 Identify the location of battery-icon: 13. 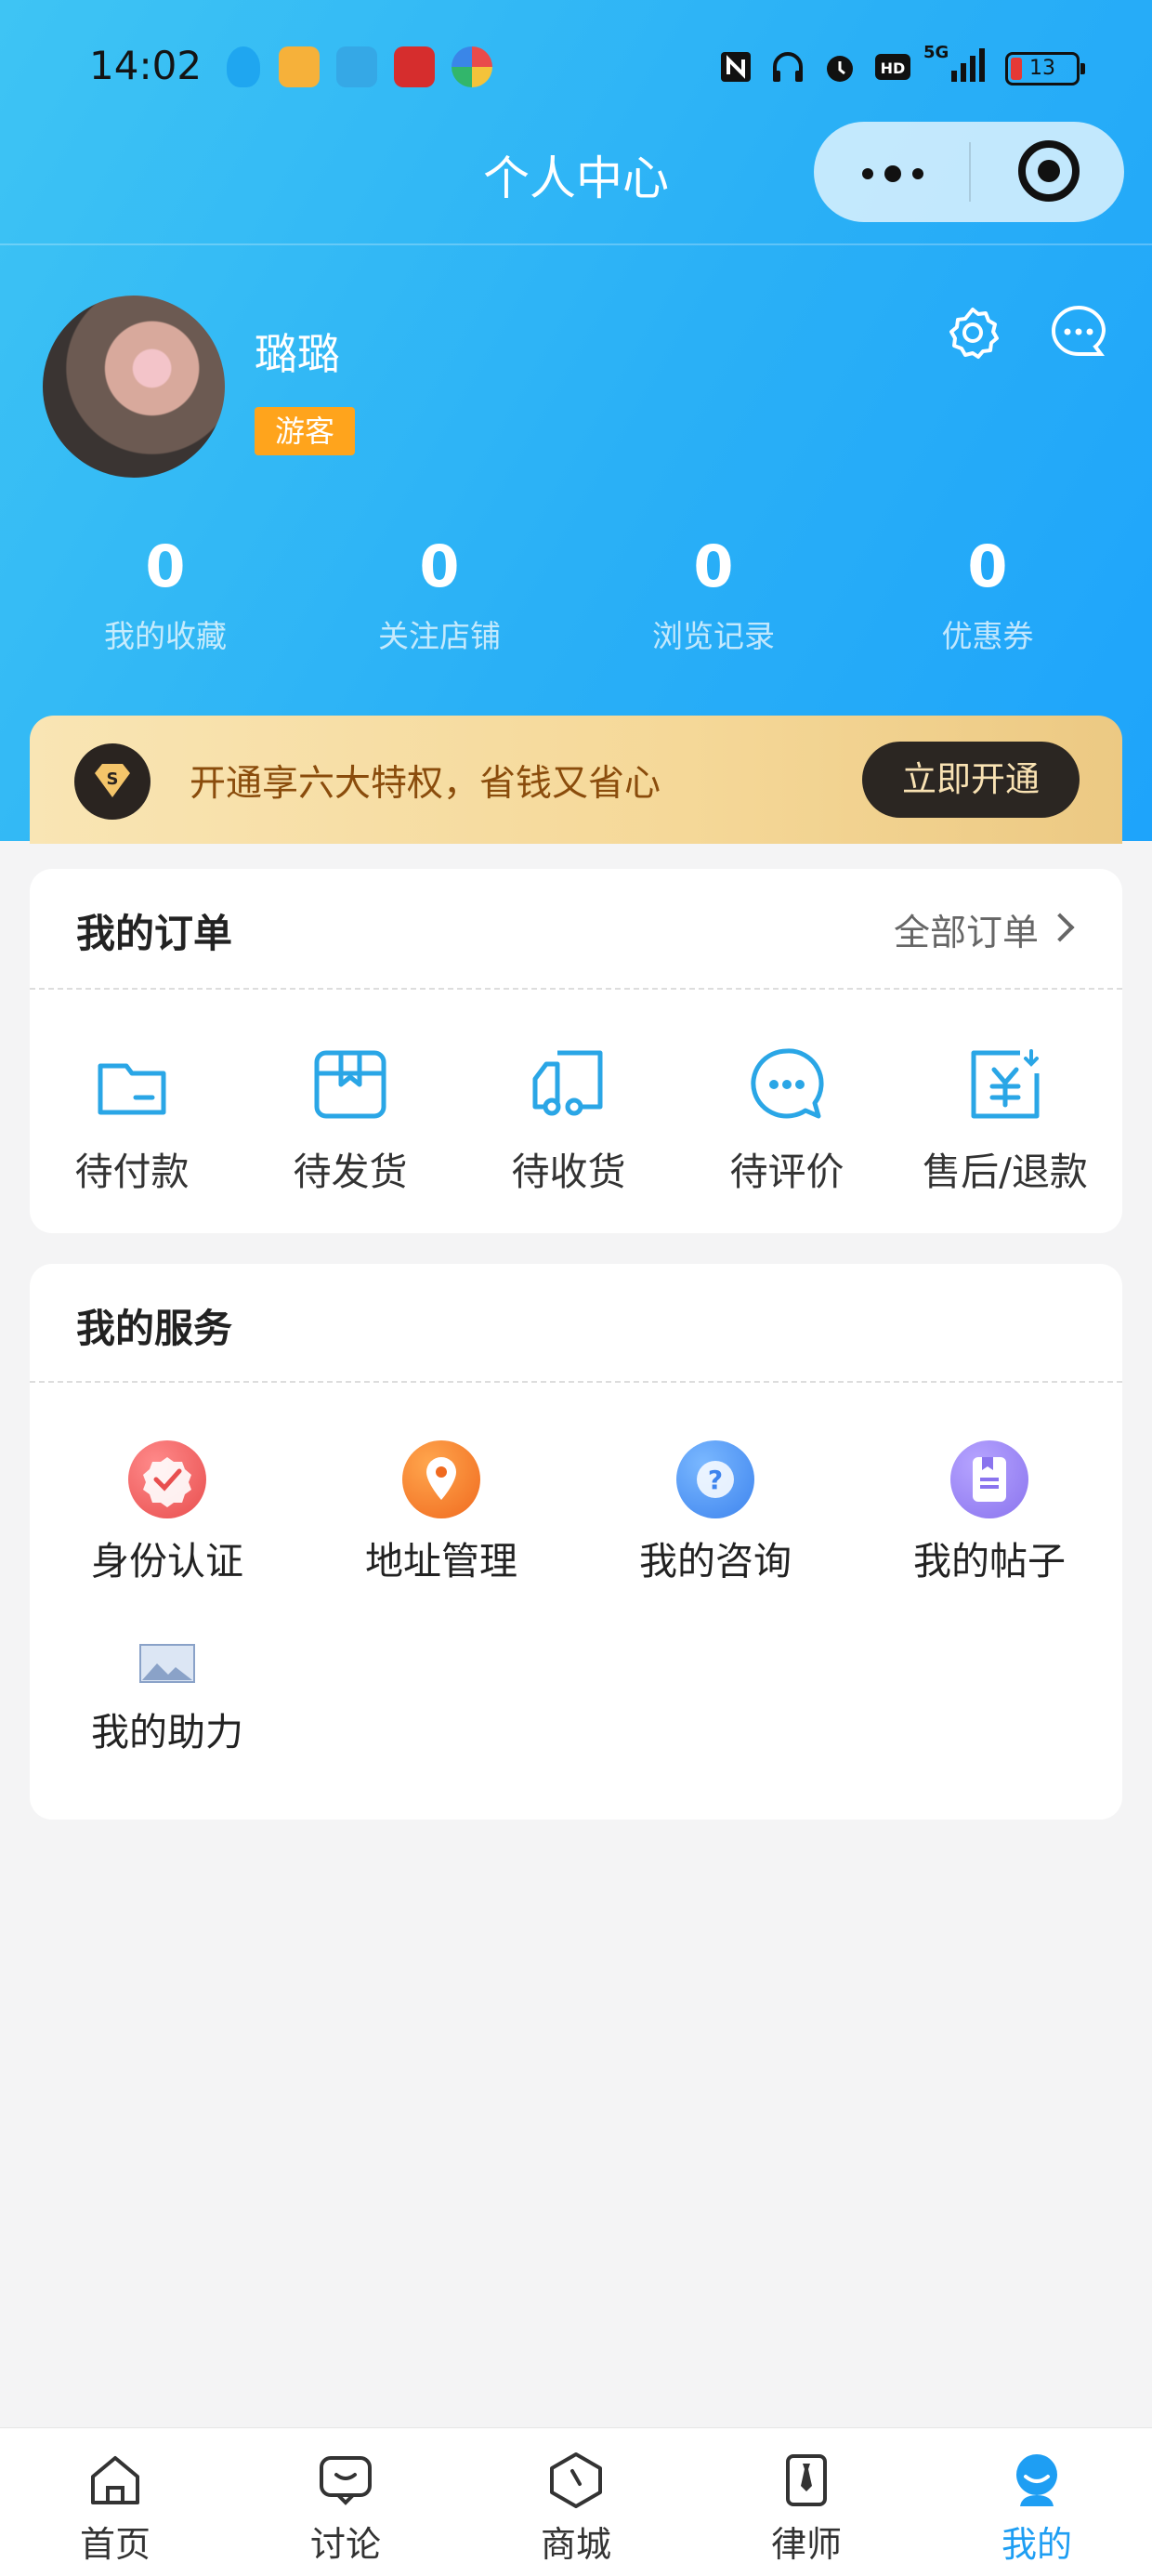
(1045, 68).